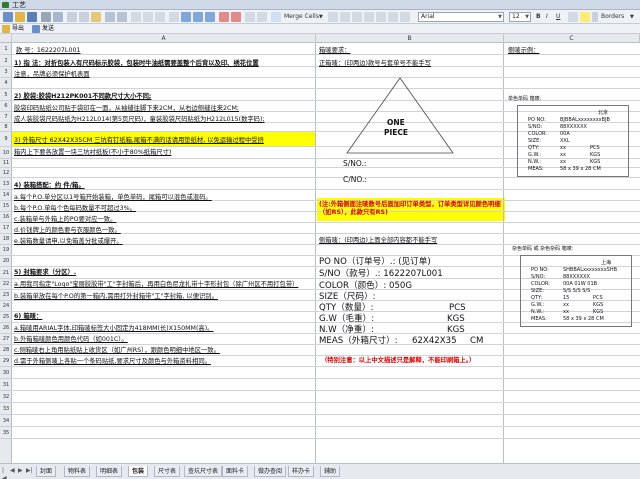 Image resolution: width=640 pixels, height=479 pixels. Describe the element at coordinates (357, 17) in the screenshot. I see `fill-color-icon` at that location.